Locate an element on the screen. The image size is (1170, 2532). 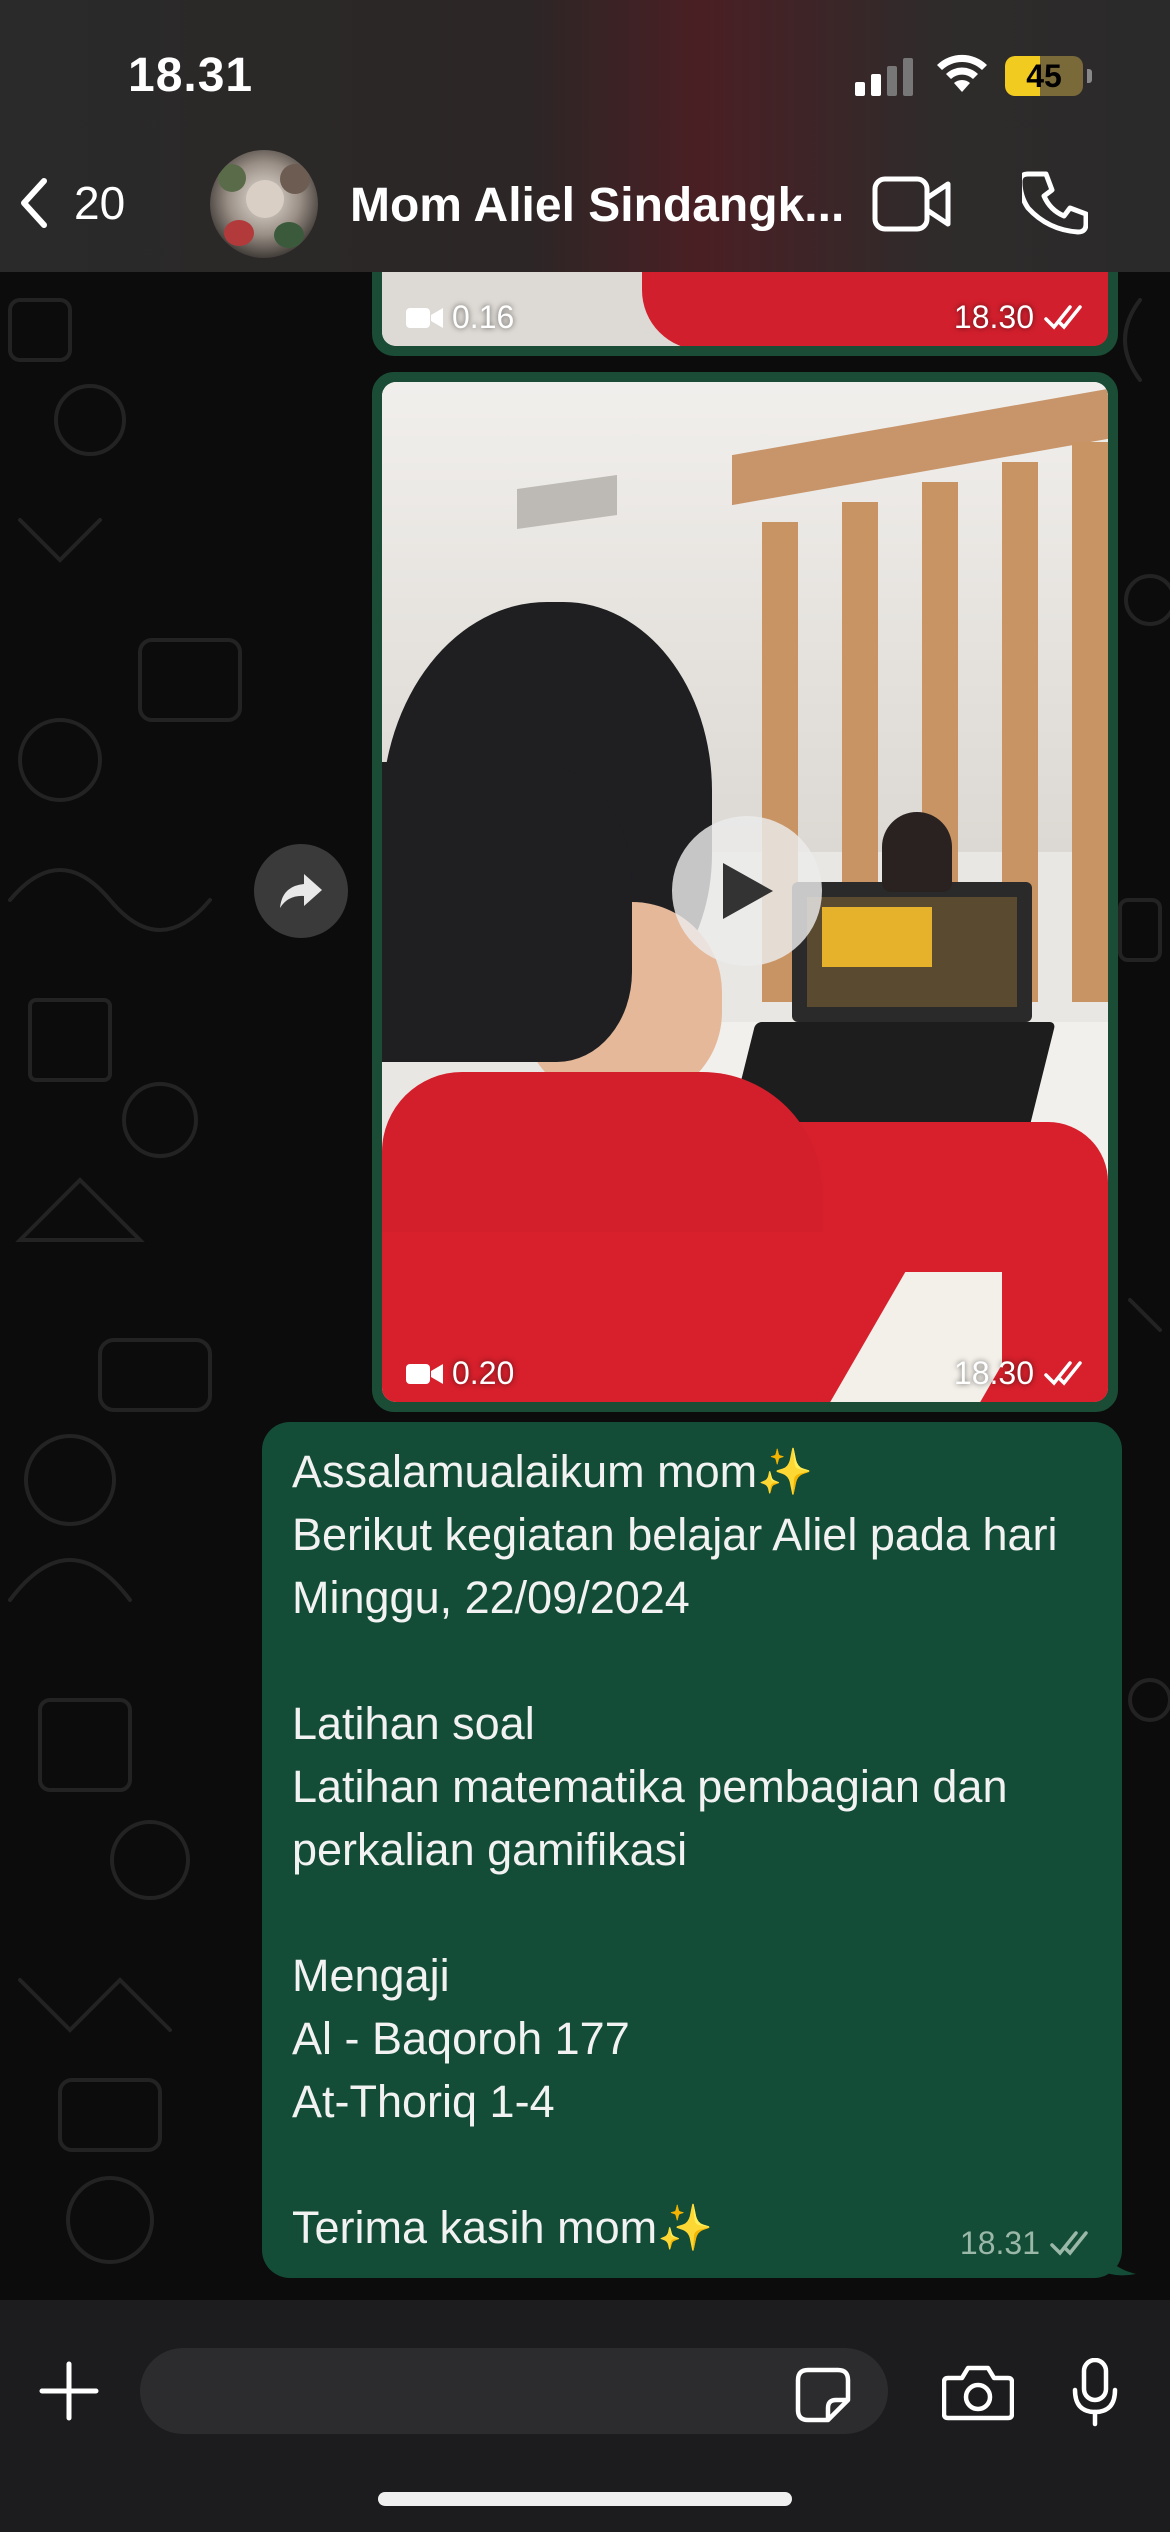
back-chevron-icon is located at coordinates (34, 203).